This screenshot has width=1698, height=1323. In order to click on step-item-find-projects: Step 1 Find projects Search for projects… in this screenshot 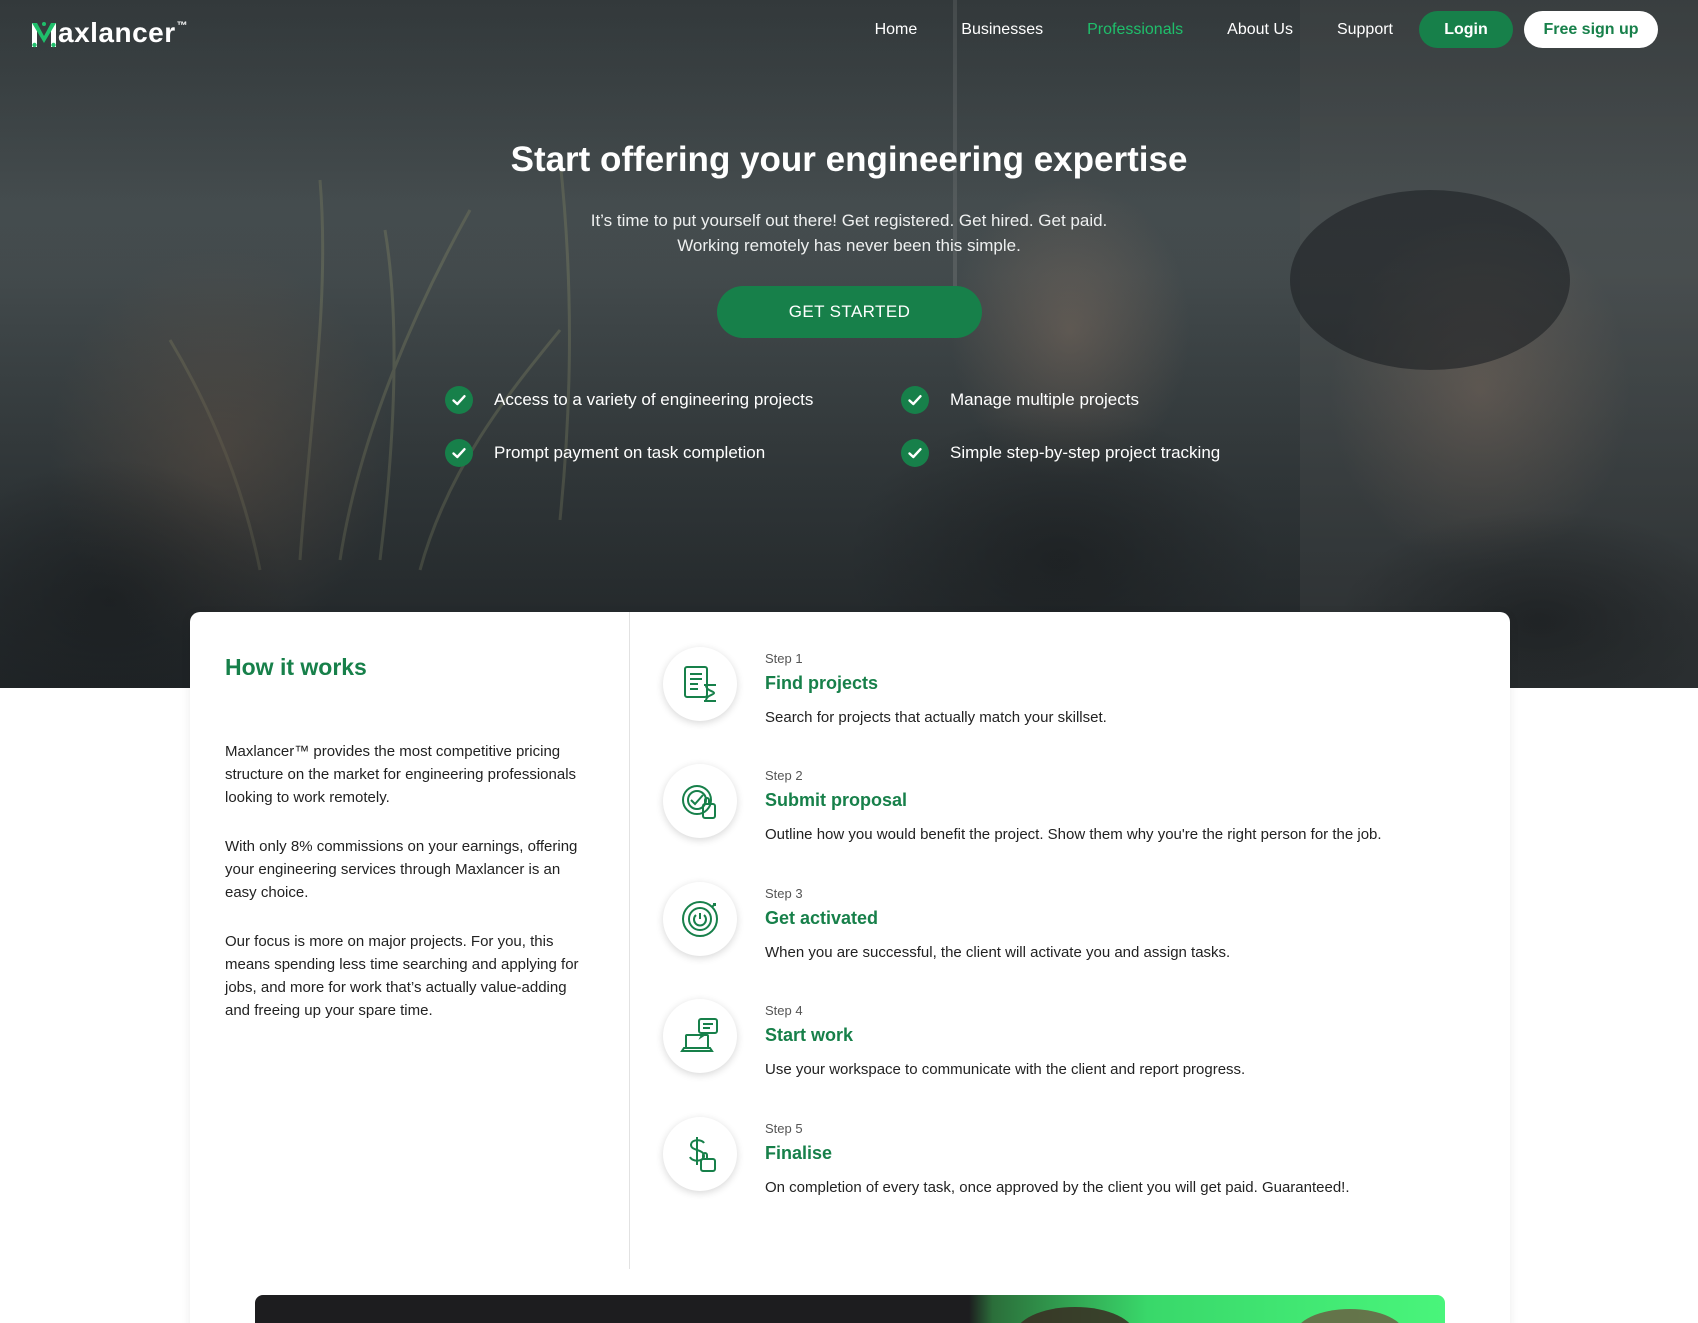, I will do `click(1073, 702)`.